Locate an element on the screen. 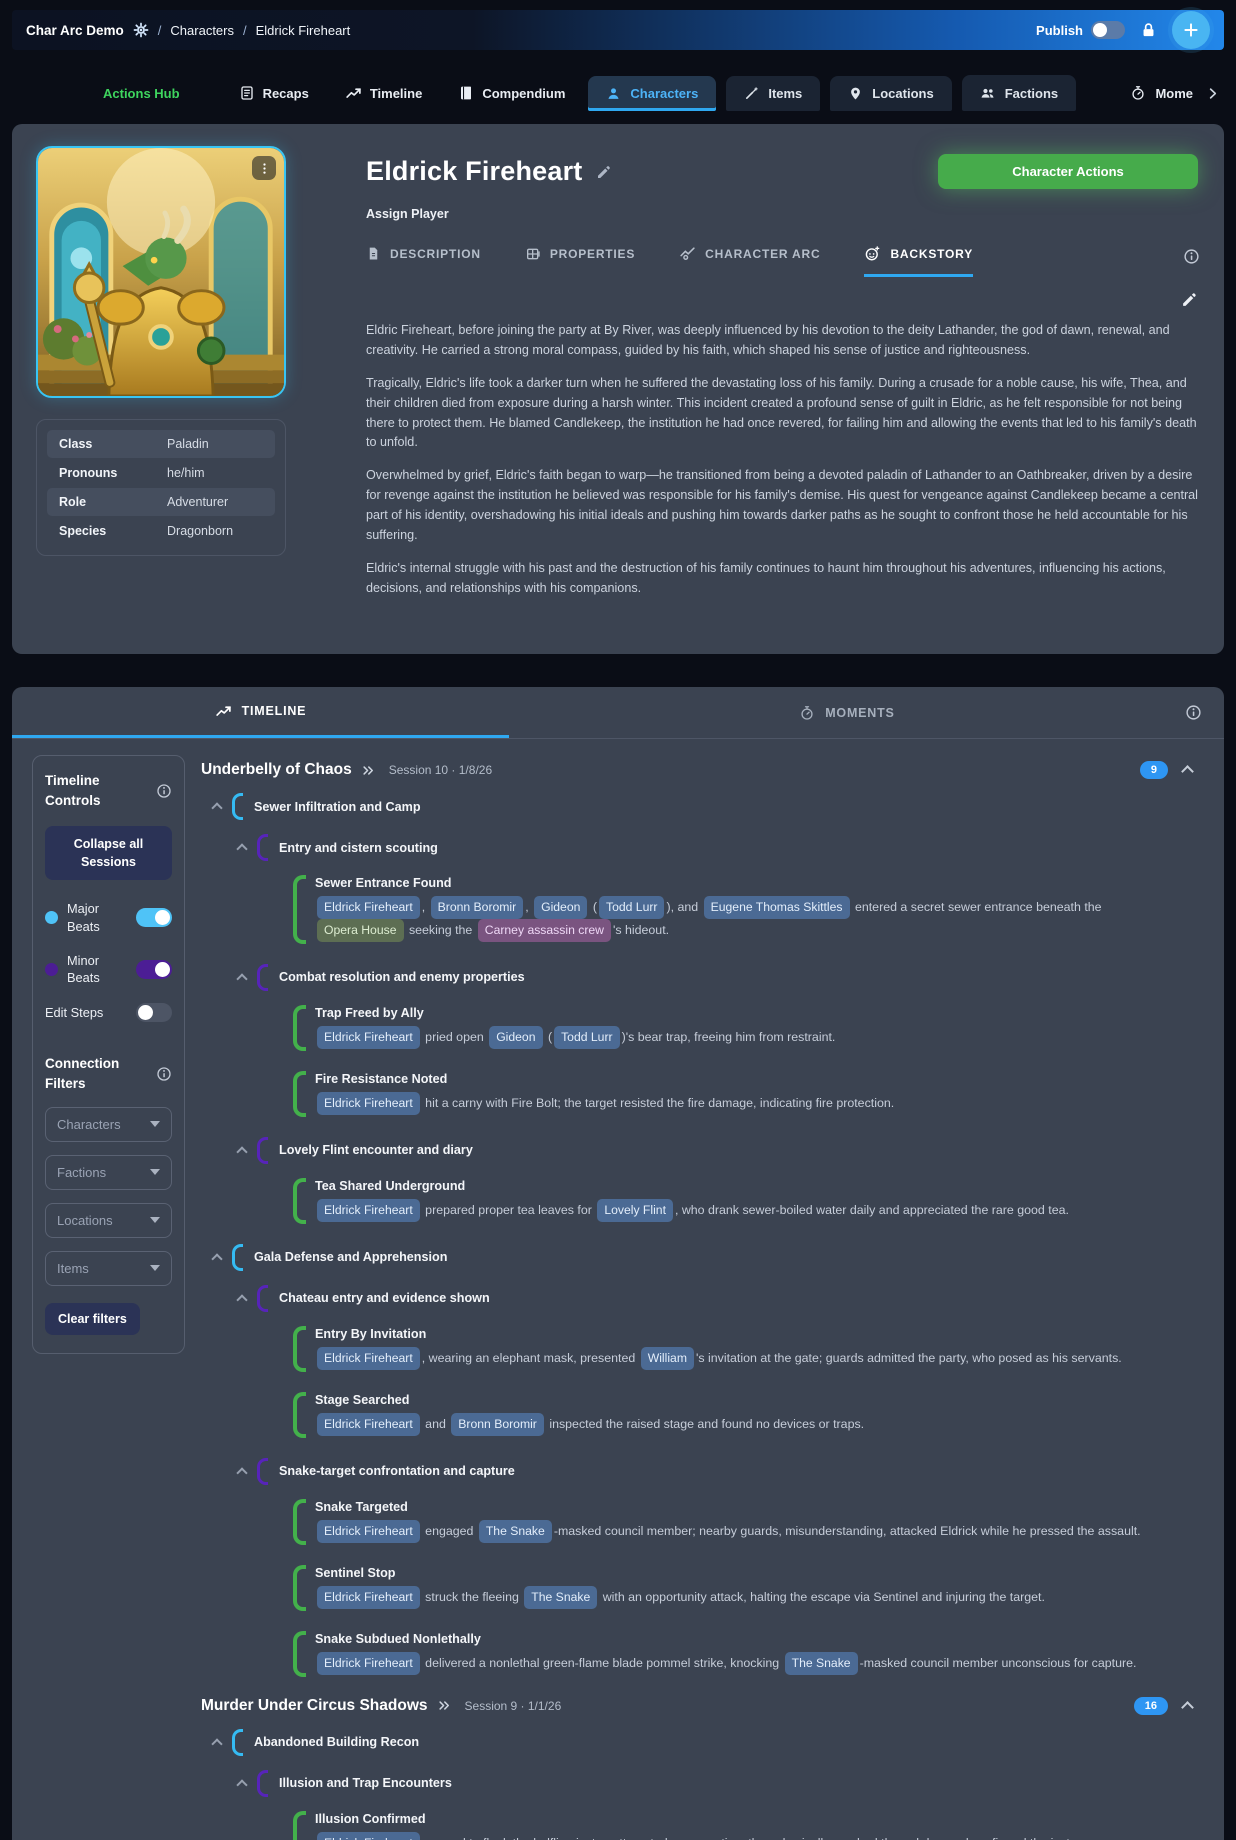 The height and width of the screenshot is (1840, 1236). edit-backstory-icon is located at coordinates (1189, 299).